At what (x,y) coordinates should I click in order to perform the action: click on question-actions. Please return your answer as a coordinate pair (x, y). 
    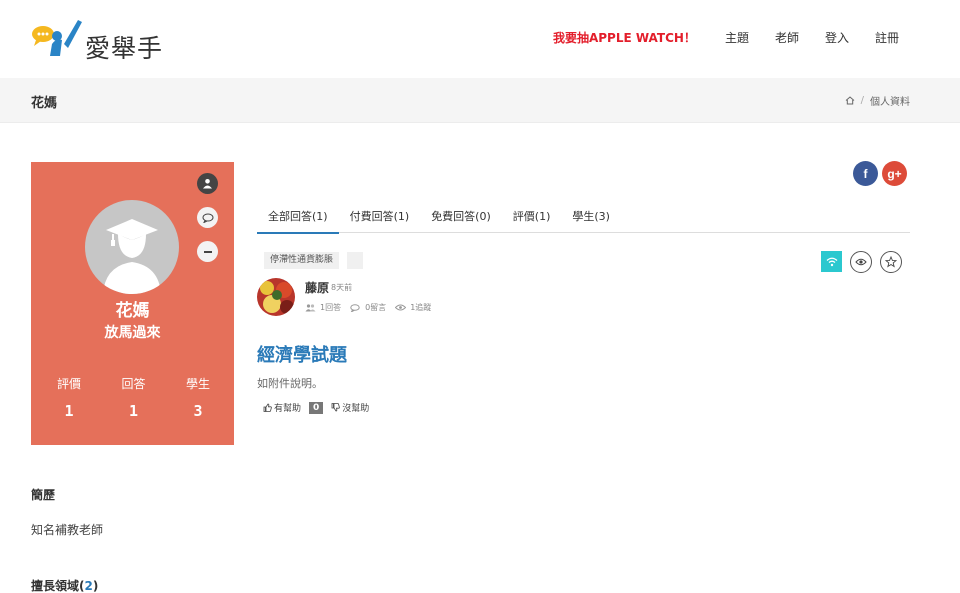
    Looking at the image, I should click on (861, 262).